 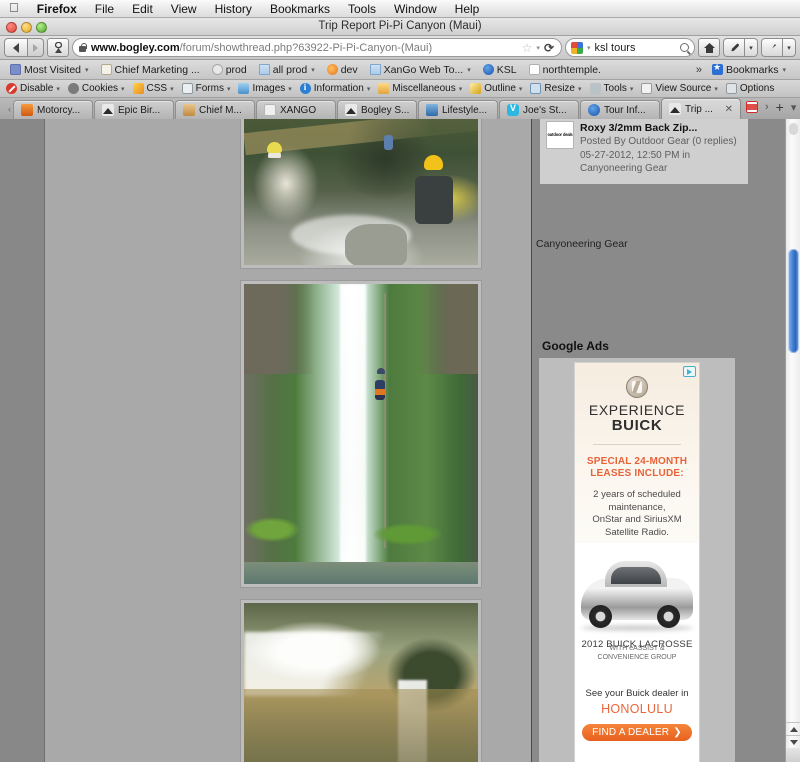 What do you see at coordinates (660, 169) in the screenshot?
I see `thread-meta-forum: Canyoneering Gear` at bounding box center [660, 169].